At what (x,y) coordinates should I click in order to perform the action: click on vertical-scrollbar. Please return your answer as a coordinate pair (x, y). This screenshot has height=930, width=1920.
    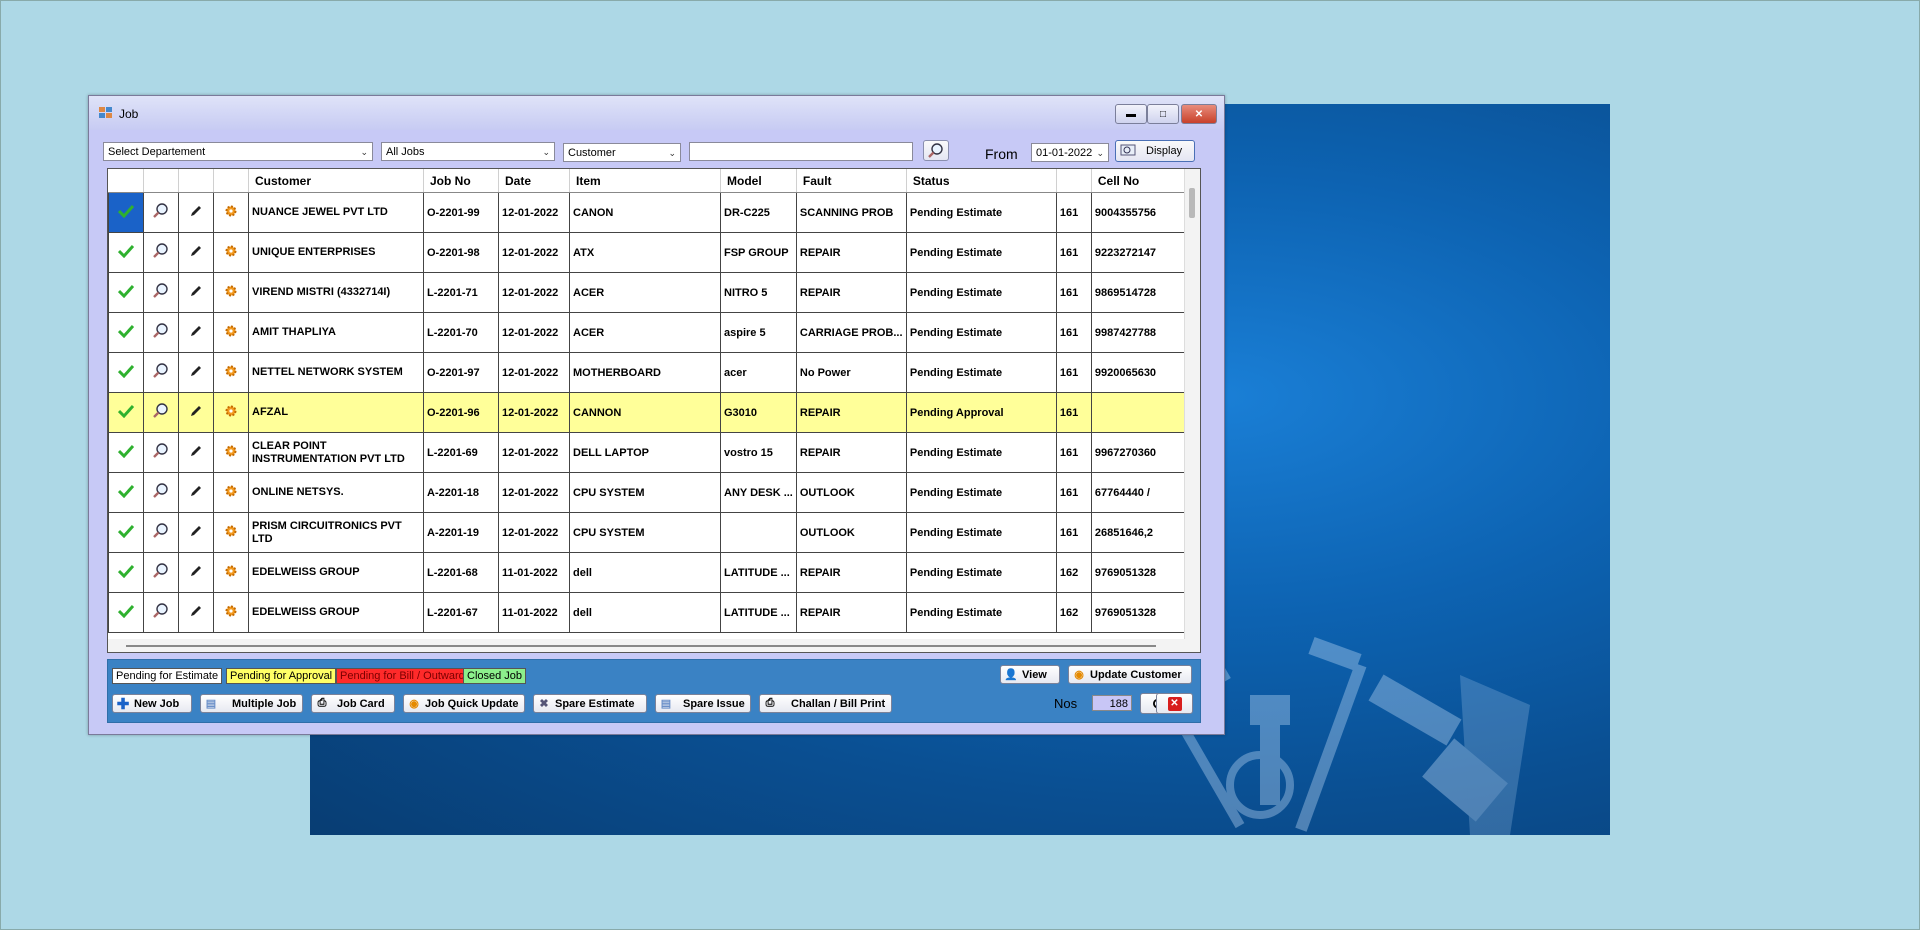
    Looking at the image, I should click on (1192, 410).